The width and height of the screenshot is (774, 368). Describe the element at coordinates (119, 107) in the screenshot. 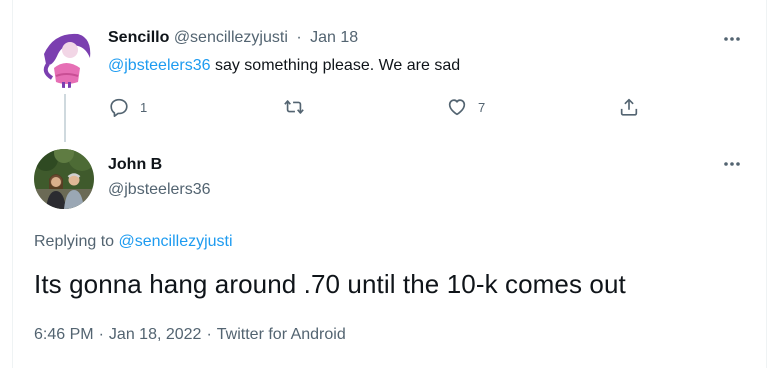

I see `reply-icon` at that location.